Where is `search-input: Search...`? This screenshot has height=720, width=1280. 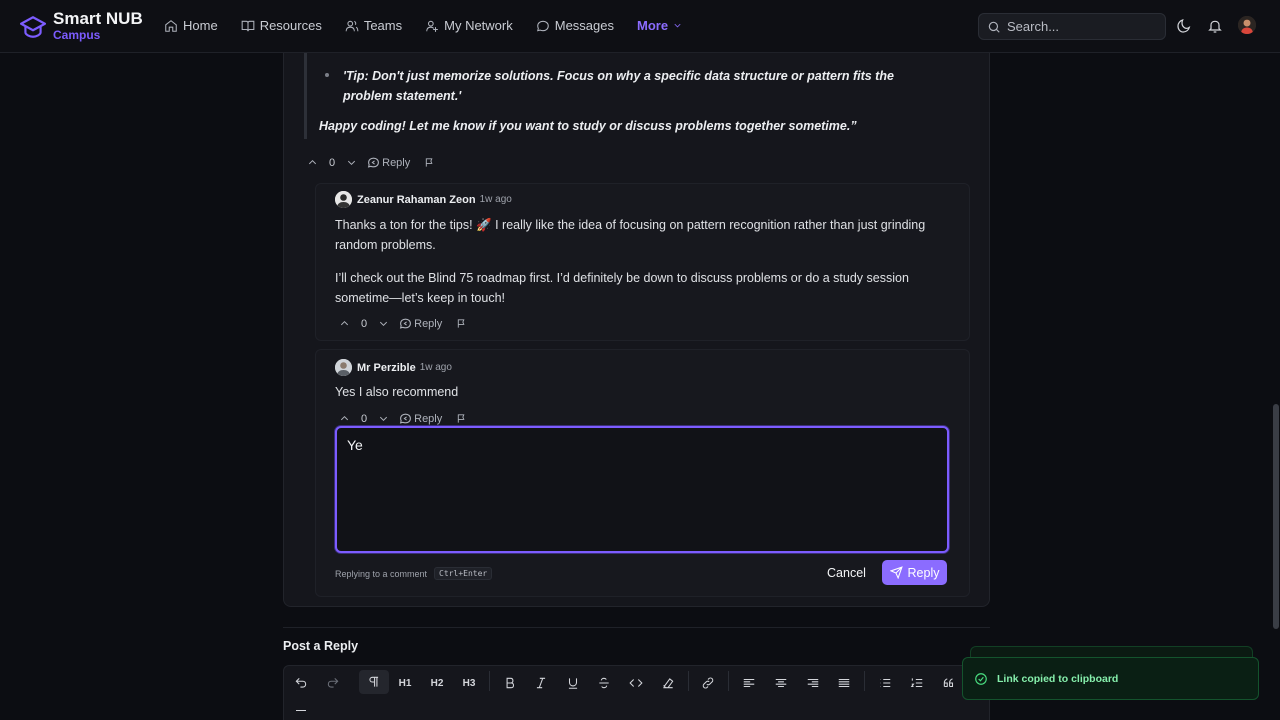
search-input: Search... is located at coordinates (1072, 26).